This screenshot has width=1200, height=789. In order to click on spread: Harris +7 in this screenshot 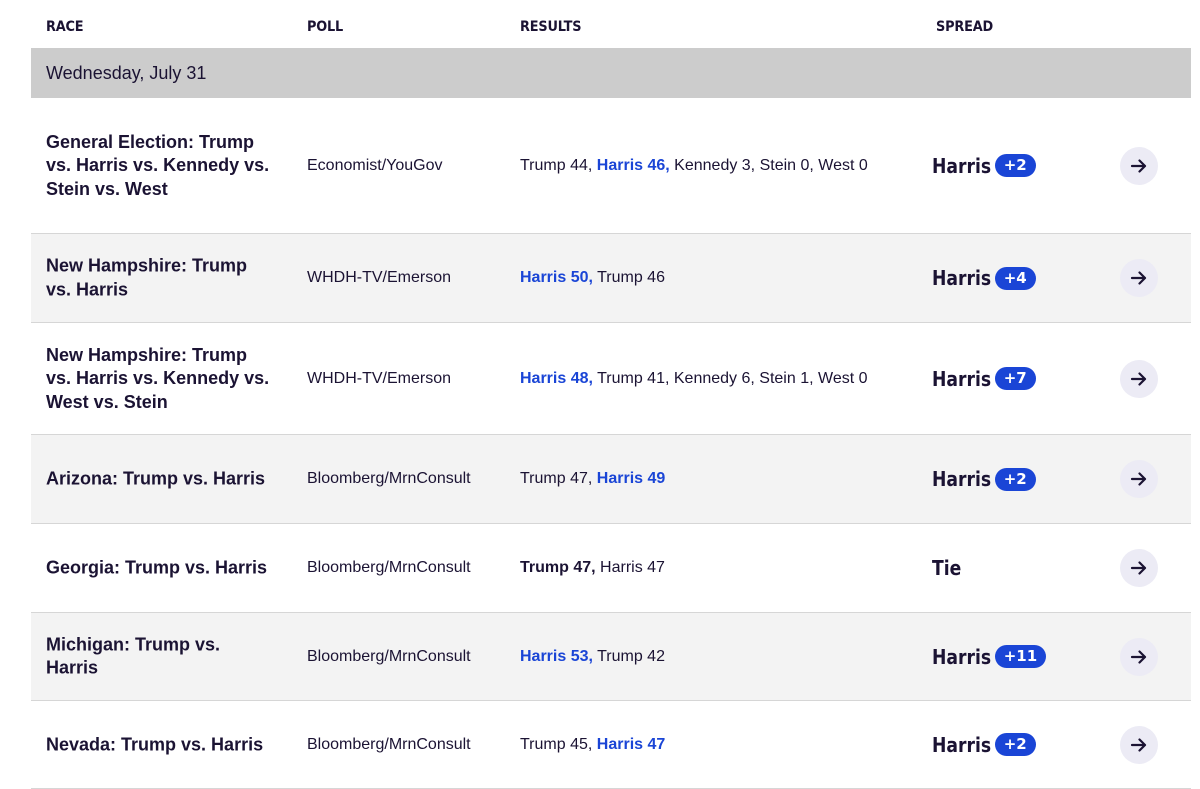, I will do `click(984, 379)`.